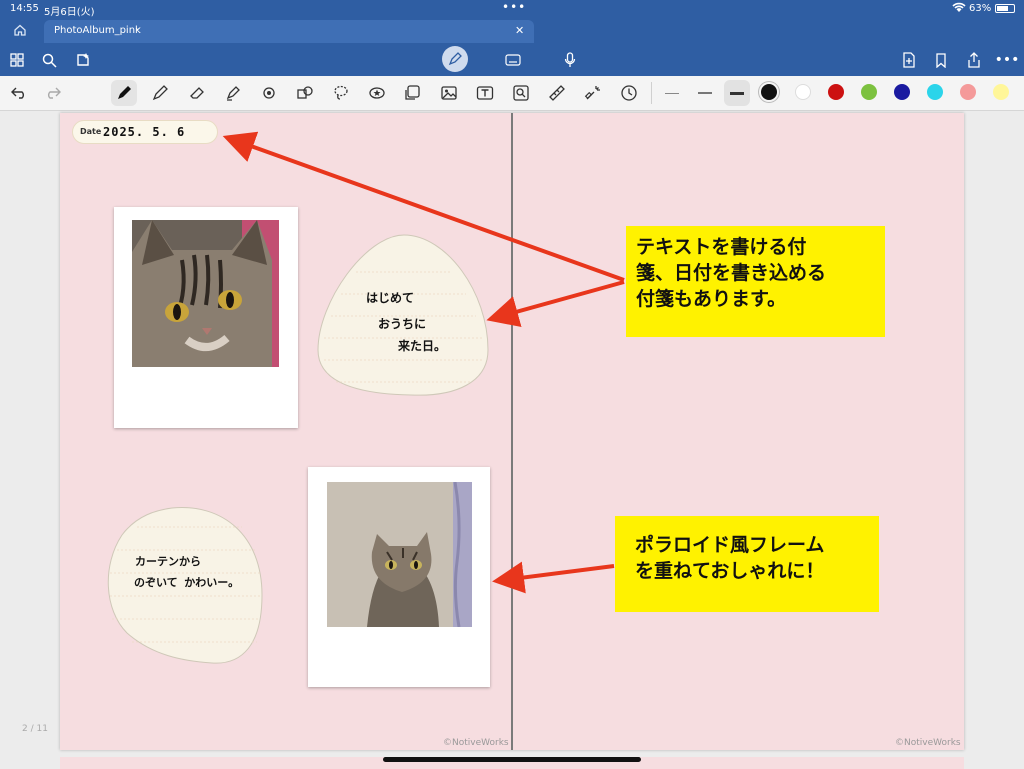 The image size is (1024, 769). I want to click on page-indicator: 2 / 11, so click(35, 729).